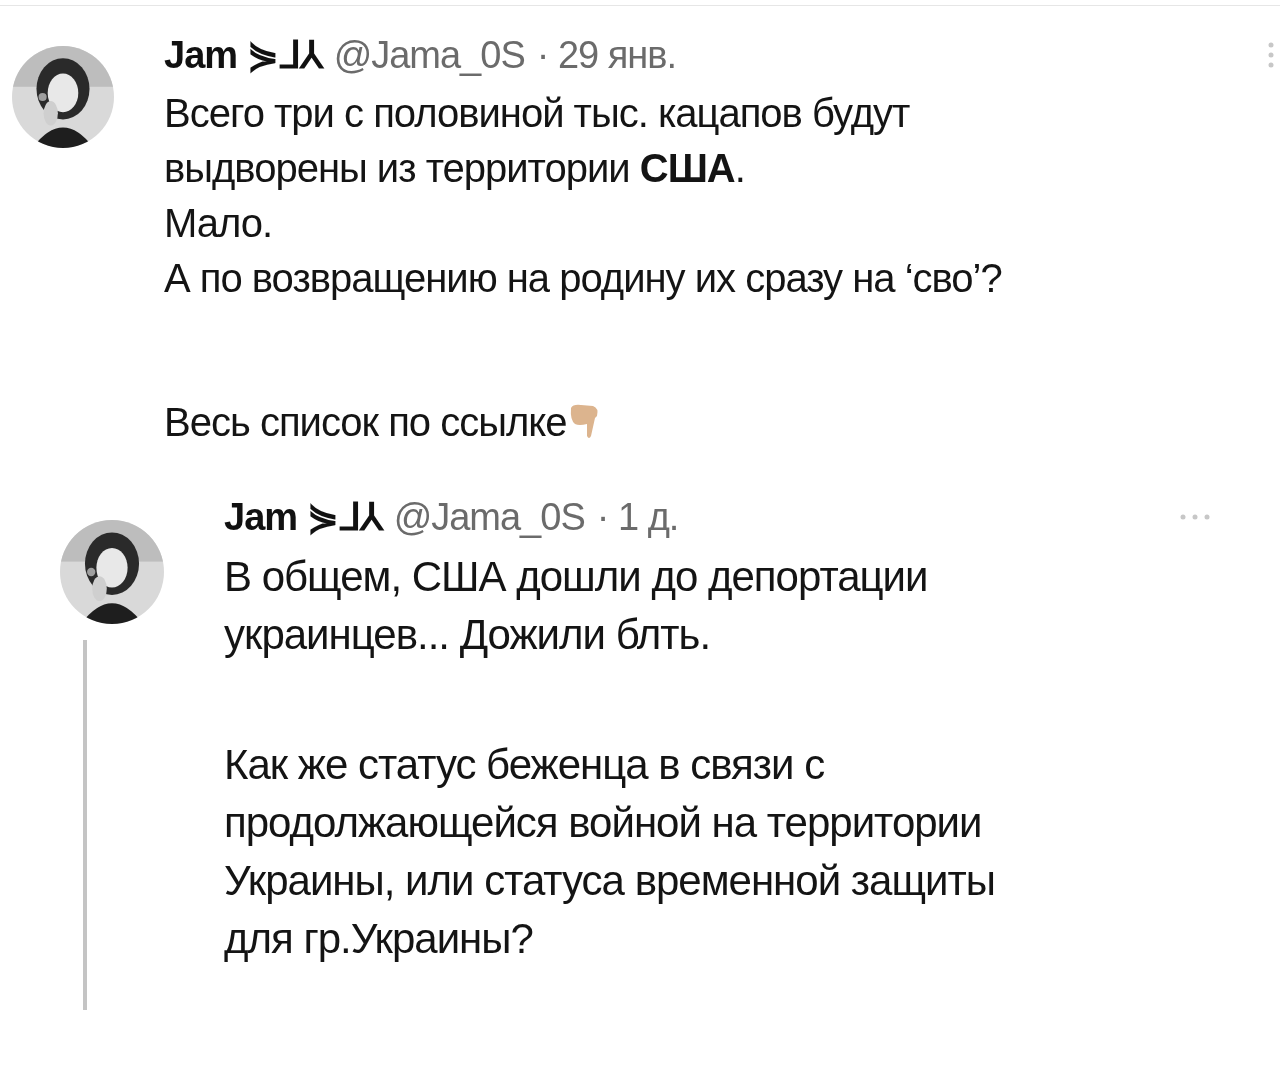 The height and width of the screenshot is (1068, 1280). What do you see at coordinates (218, 223) in the screenshot?
I see `tweet-text-line: Мало.` at bounding box center [218, 223].